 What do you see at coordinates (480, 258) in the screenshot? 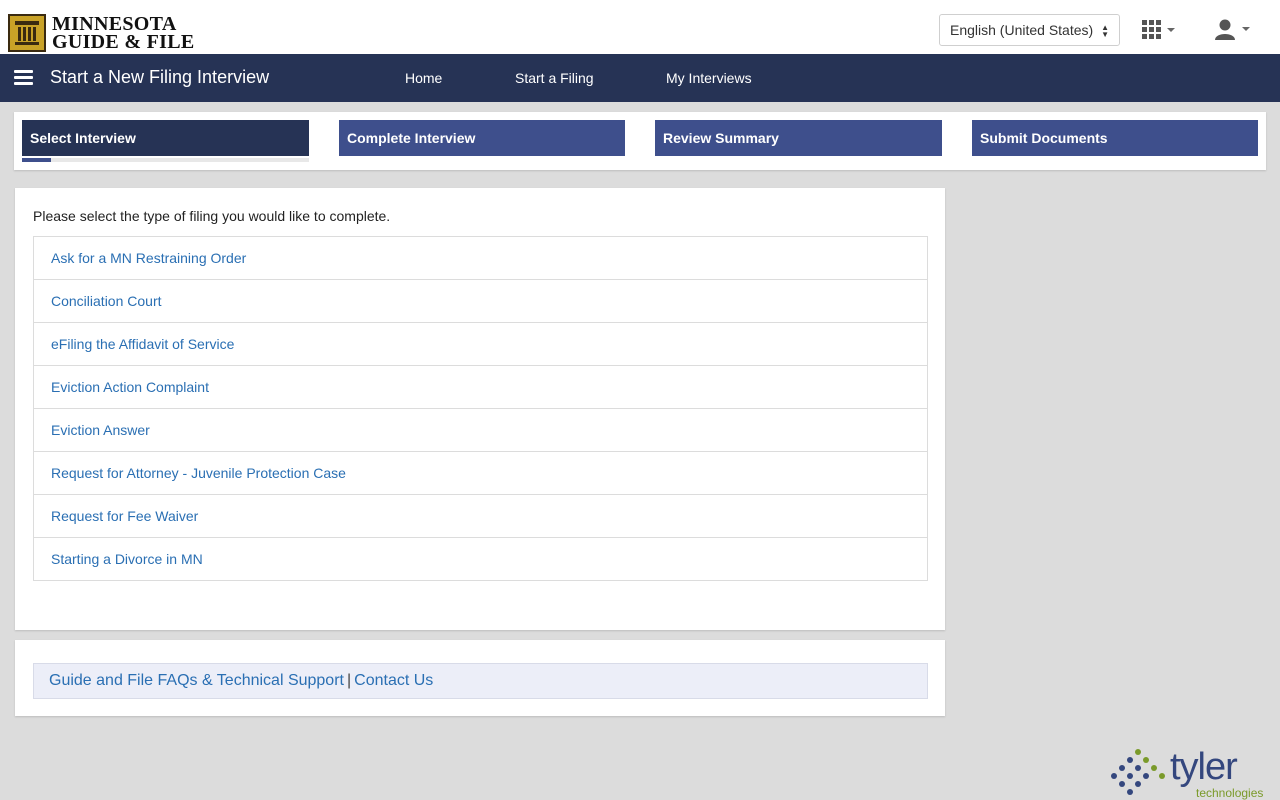
I see `filing-item-restraining-order: Ask for a MN Restraining Order` at bounding box center [480, 258].